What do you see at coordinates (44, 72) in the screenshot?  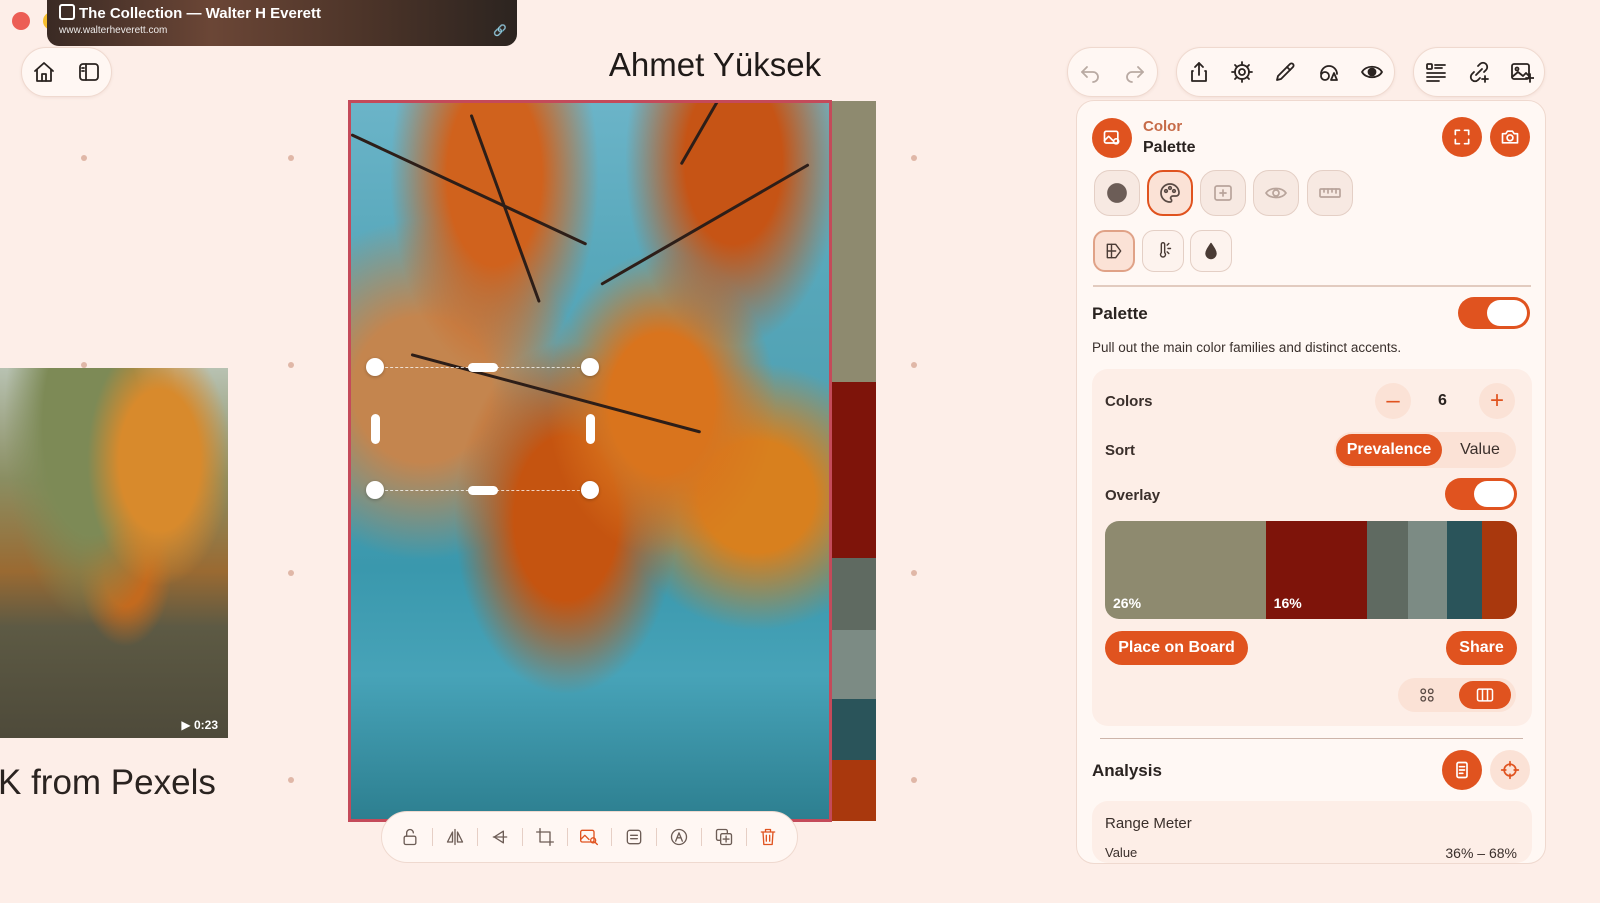 I see `home-icon` at bounding box center [44, 72].